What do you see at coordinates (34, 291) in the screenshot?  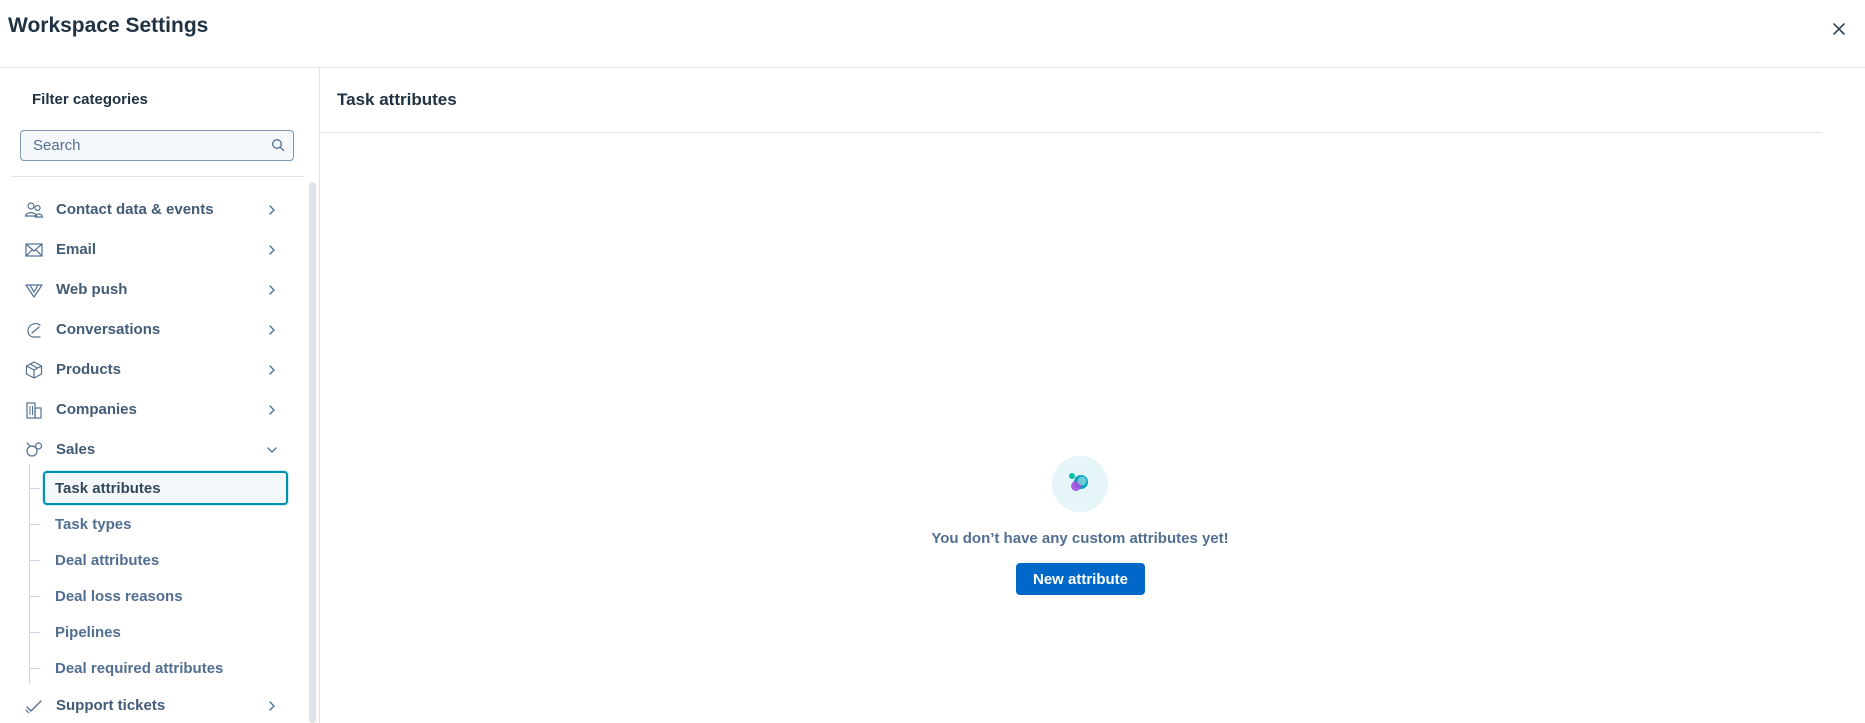 I see `web-push-icon` at bounding box center [34, 291].